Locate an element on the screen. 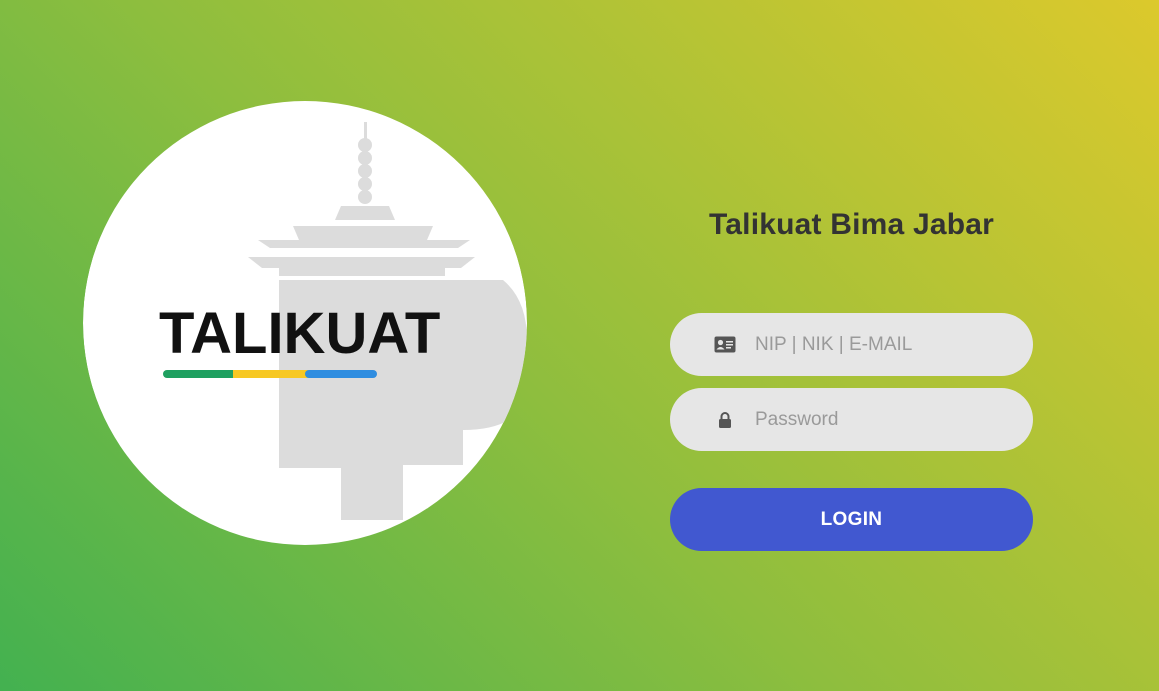 The height and width of the screenshot is (691, 1159). username-input is located at coordinates (880, 344).